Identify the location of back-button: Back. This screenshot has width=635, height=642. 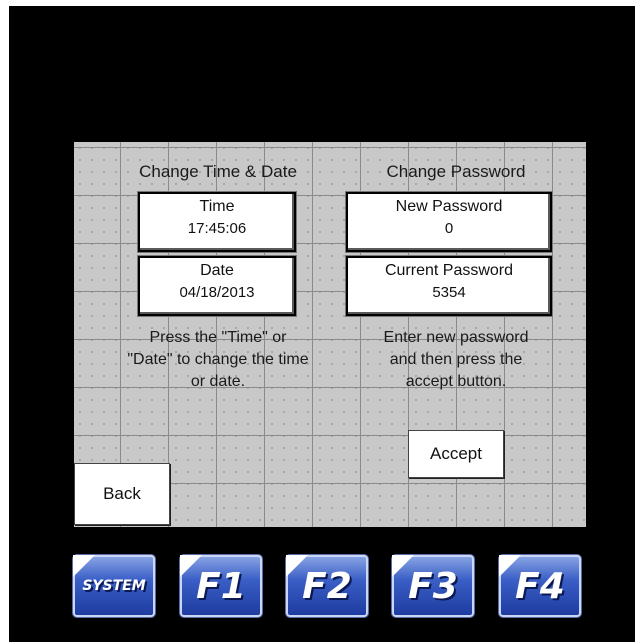
(122, 494).